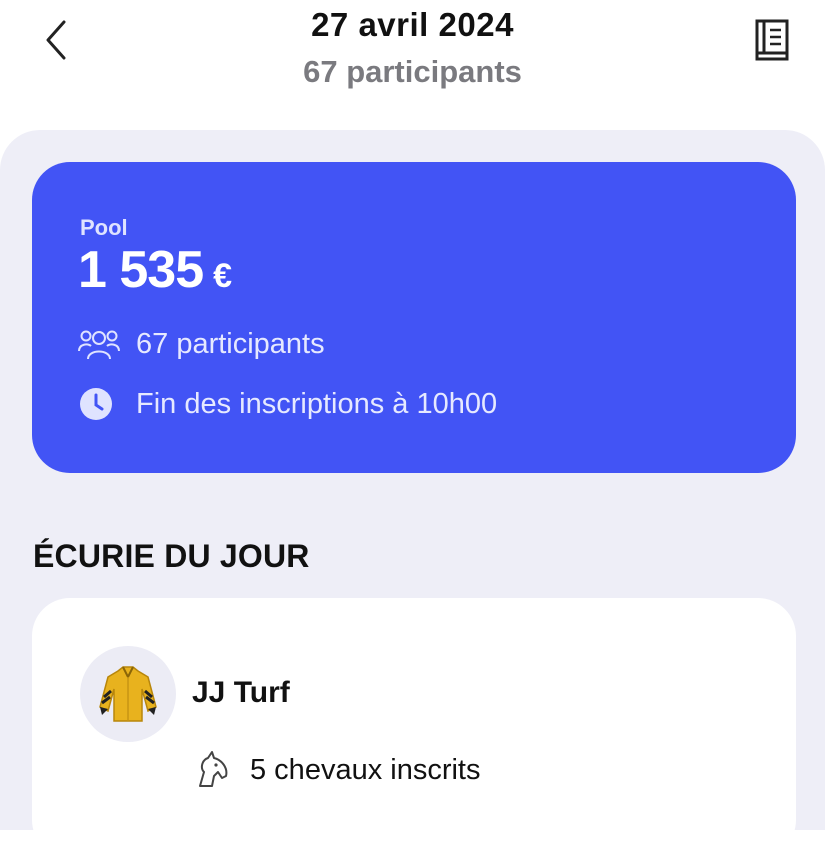 The width and height of the screenshot is (825, 858). I want to click on participants-text: 67 participants, so click(230, 343).